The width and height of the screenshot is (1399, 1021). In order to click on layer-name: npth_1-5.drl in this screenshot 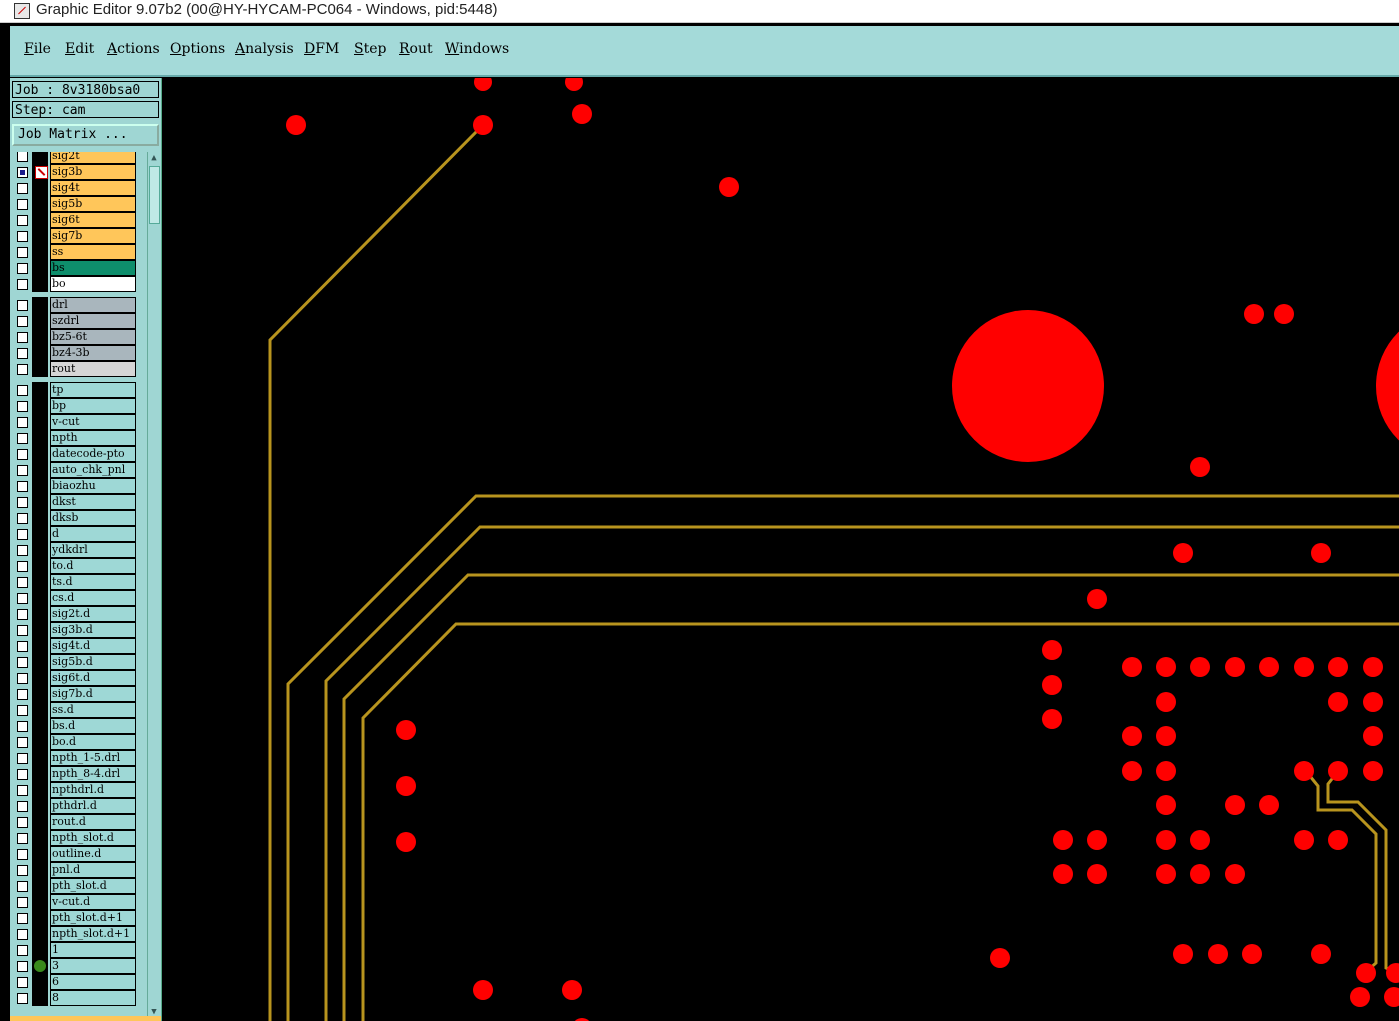, I will do `click(93, 758)`.